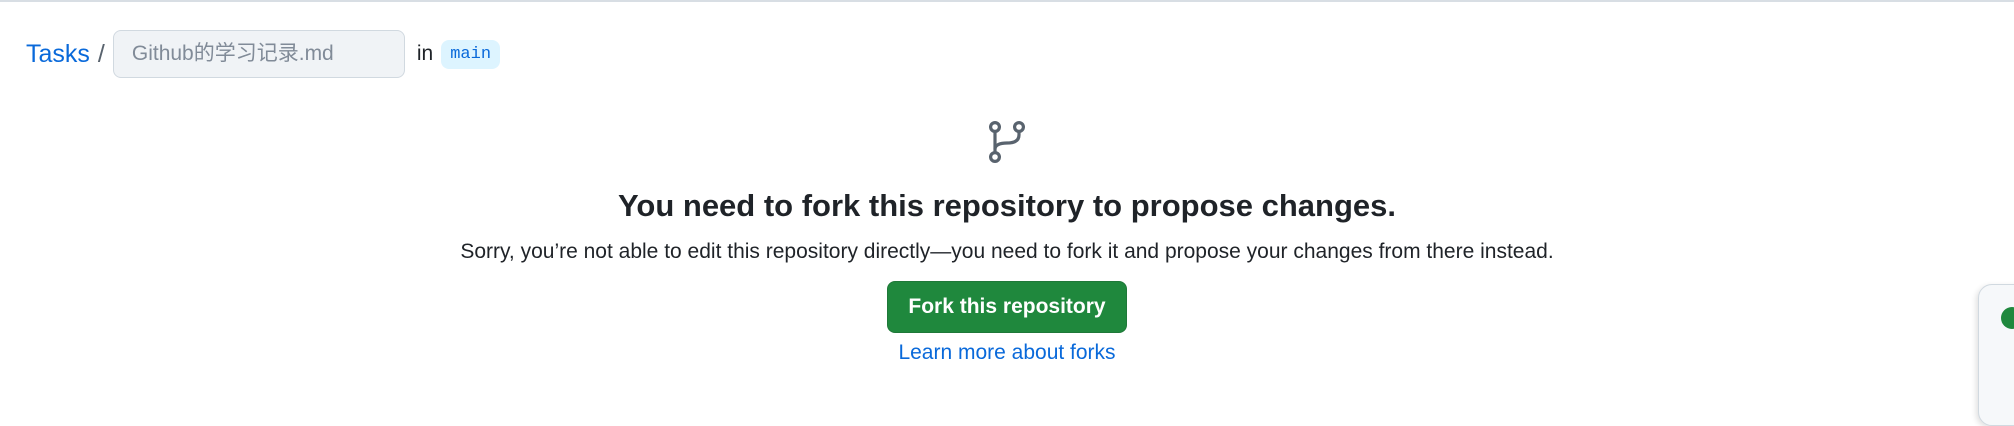 The width and height of the screenshot is (2014, 426). Describe the element at coordinates (1006, 353) in the screenshot. I see `learn-more-forks-link: Learn more about forks` at that location.